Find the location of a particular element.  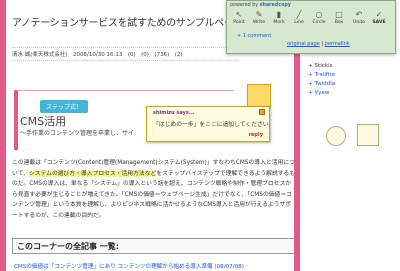

write-icon: ✎ is located at coordinates (259, 14).